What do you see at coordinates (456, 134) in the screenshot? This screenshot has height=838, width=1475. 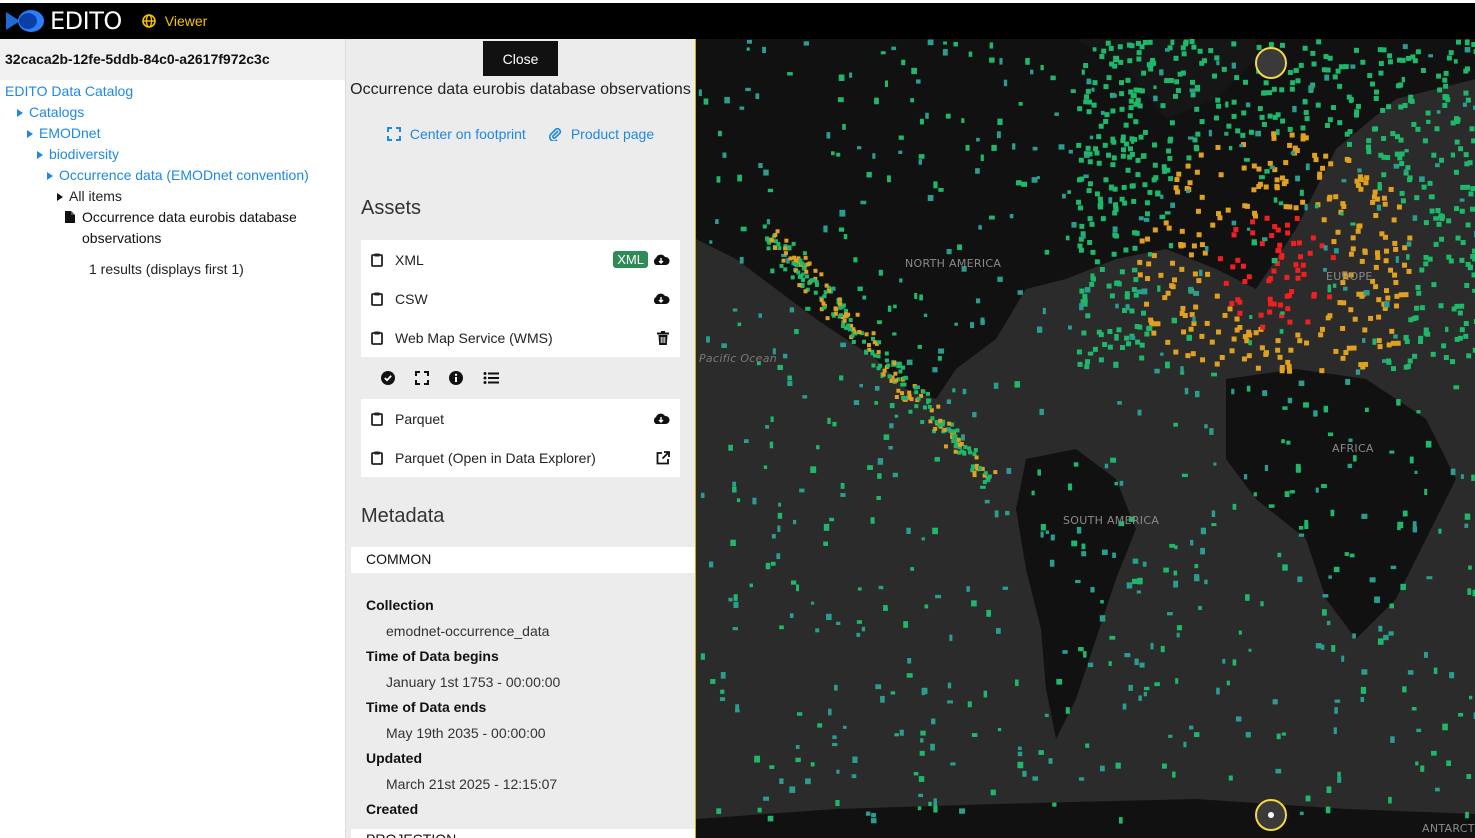 I see `center-on-footprint-link: Center on footprint` at bounding box center [456, 134].